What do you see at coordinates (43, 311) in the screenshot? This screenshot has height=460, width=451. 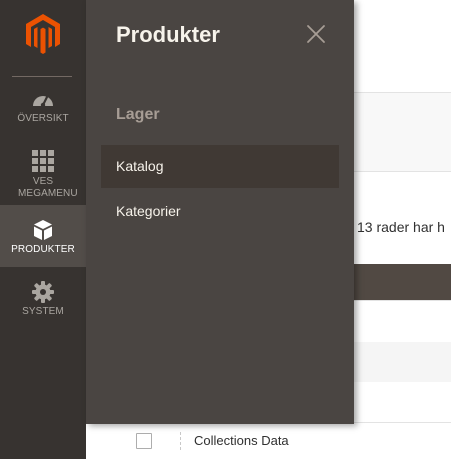 I see `sidebar-item-label: SYSTEM` at bounding box center [43, 311].